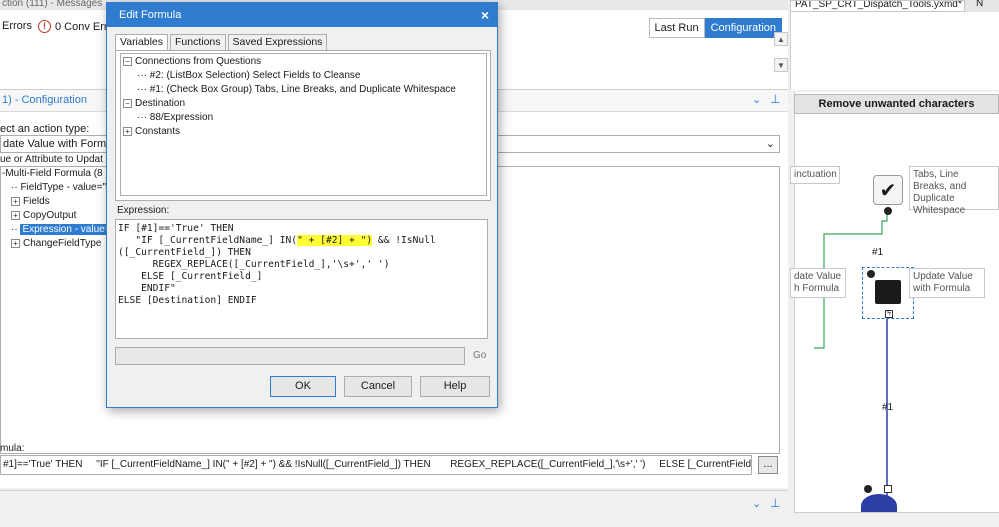 The width and height of the screenshot is (999, 527). What do you see at coordinates (198, 42) in the screenshot?
I see `tab-functions: Functions` at bounding box center [198, 42].